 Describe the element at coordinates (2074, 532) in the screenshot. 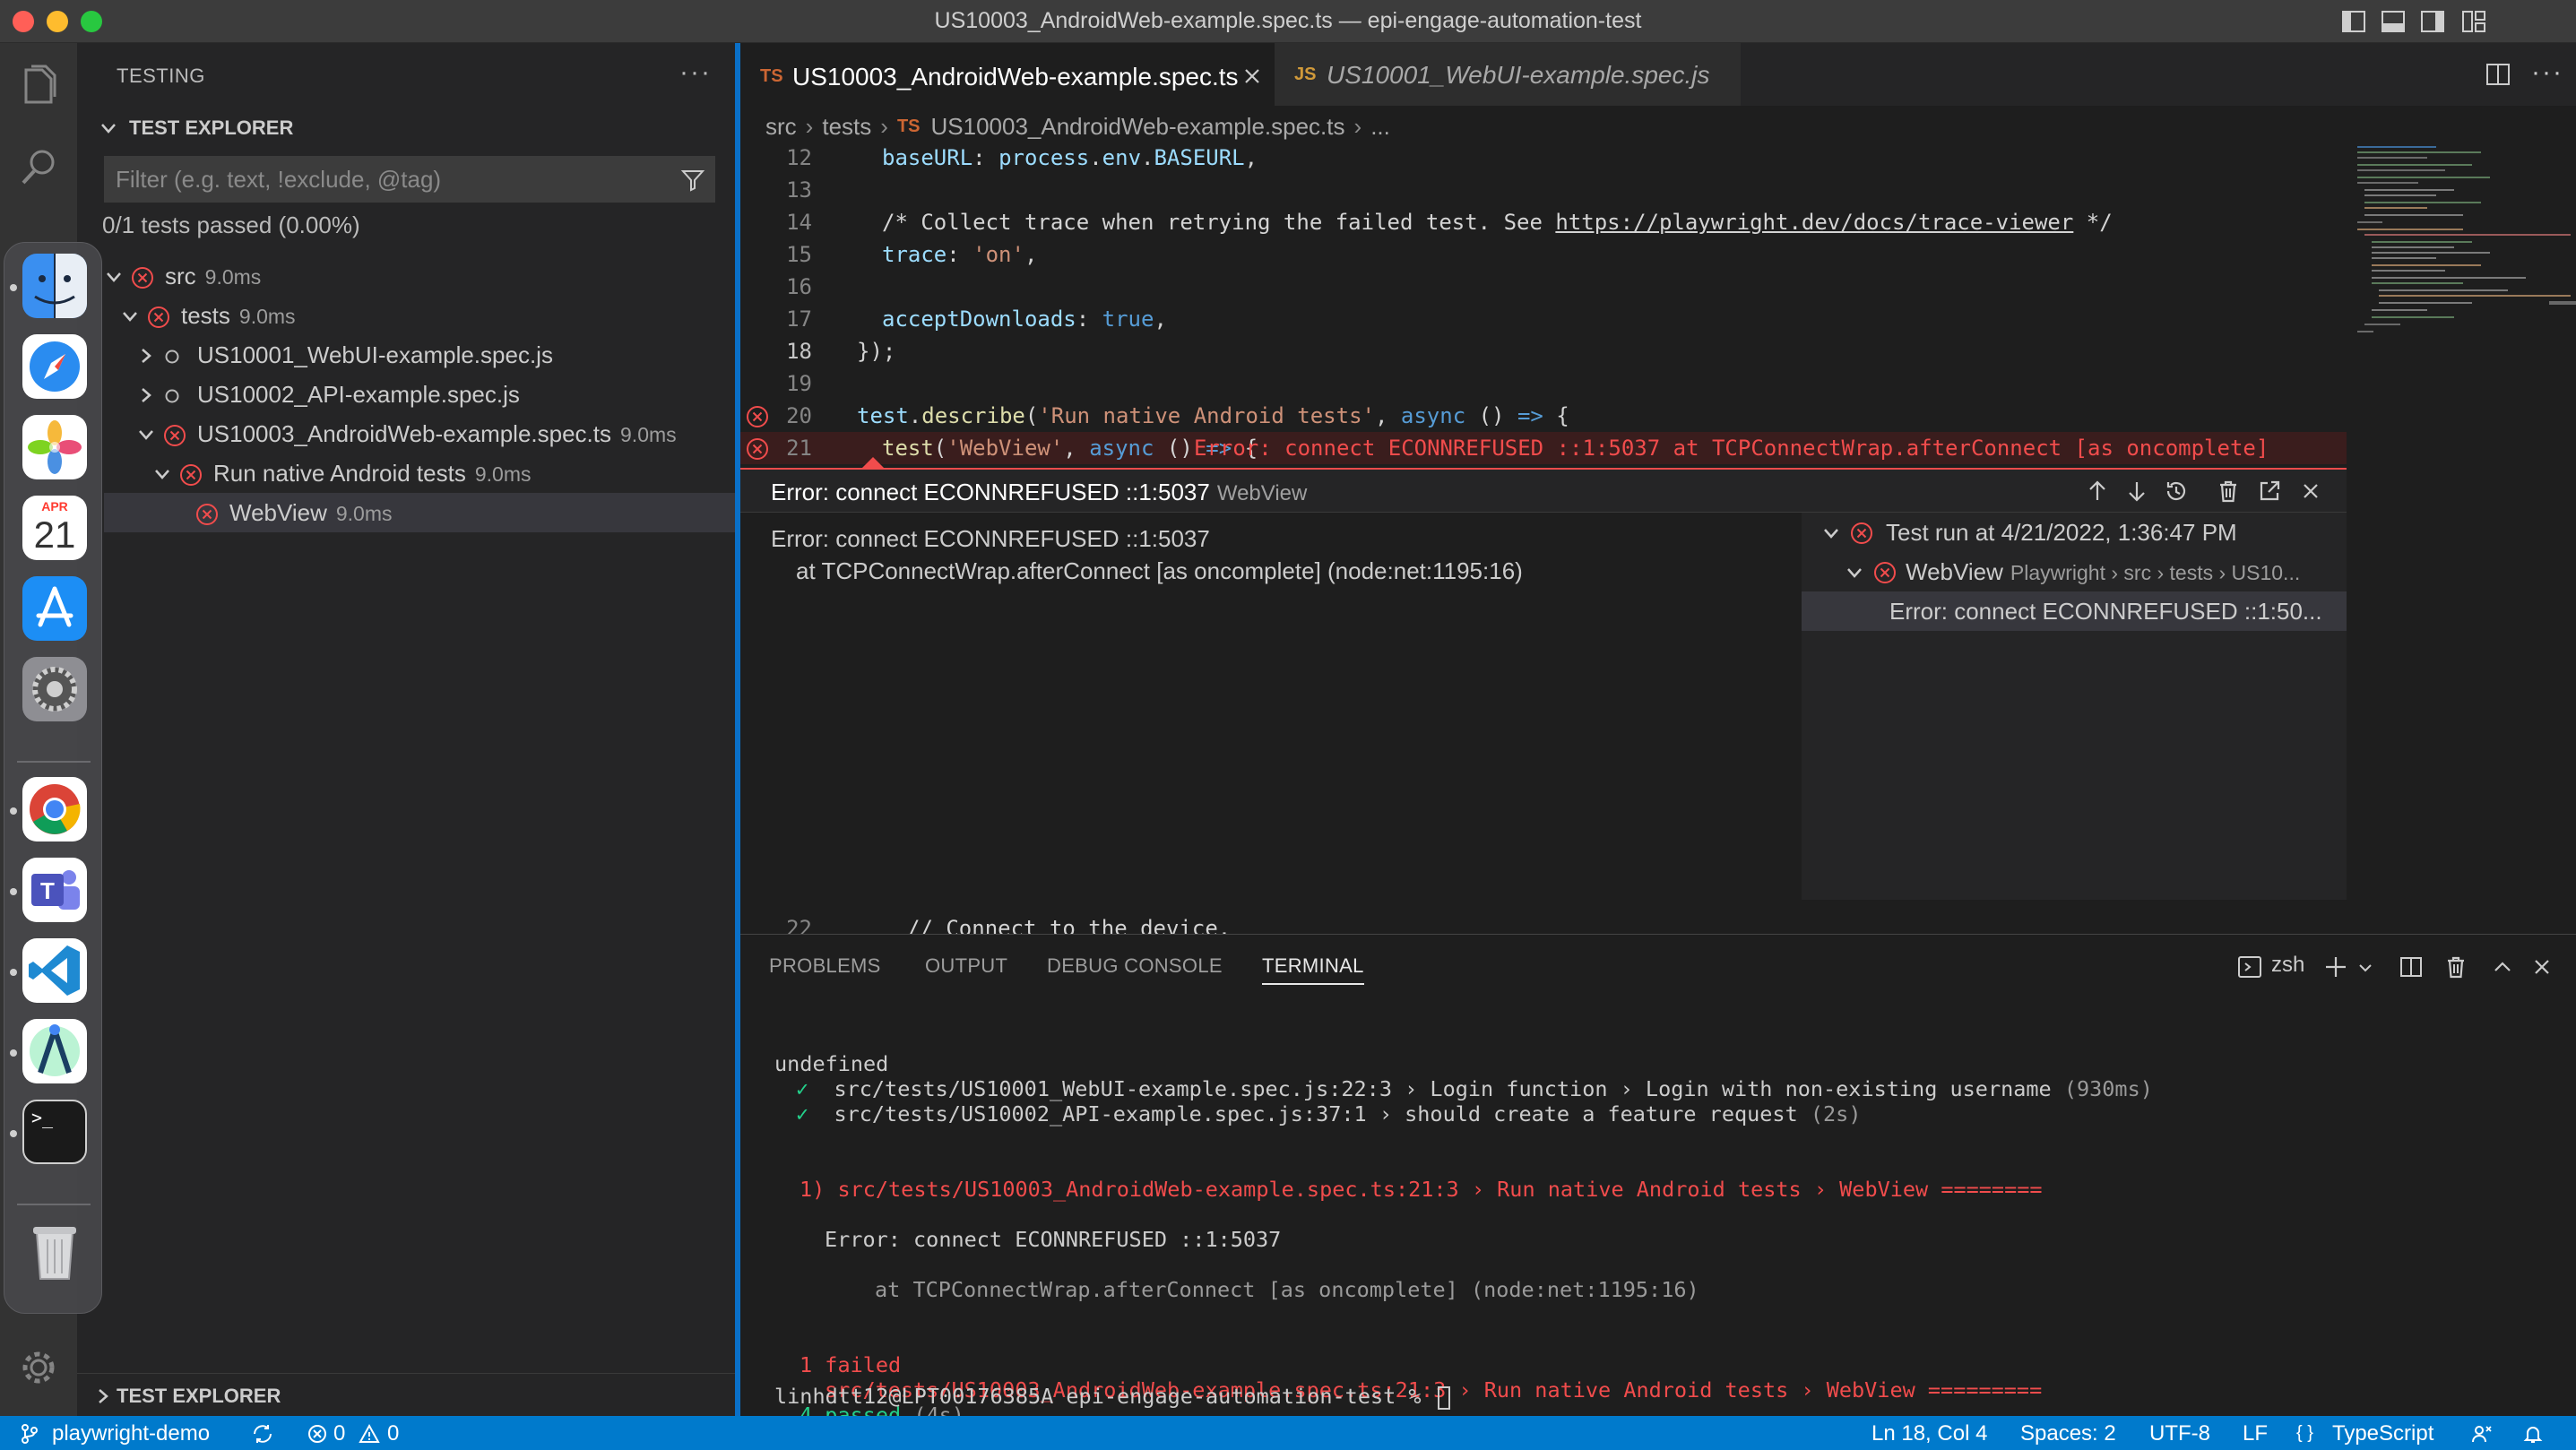

I see `test-run-item: Test run at 4/21/2022, 1:36:47 PM` at that location.